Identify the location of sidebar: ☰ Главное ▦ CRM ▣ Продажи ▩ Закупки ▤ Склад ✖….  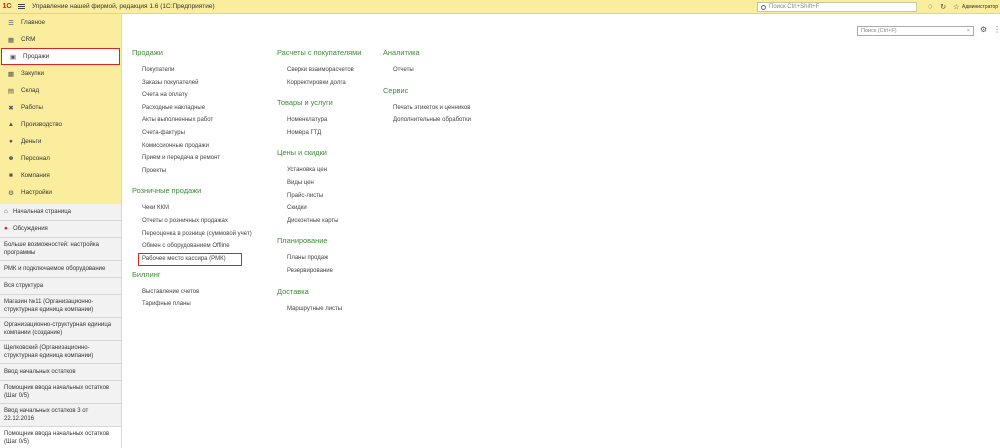
(61, 231).